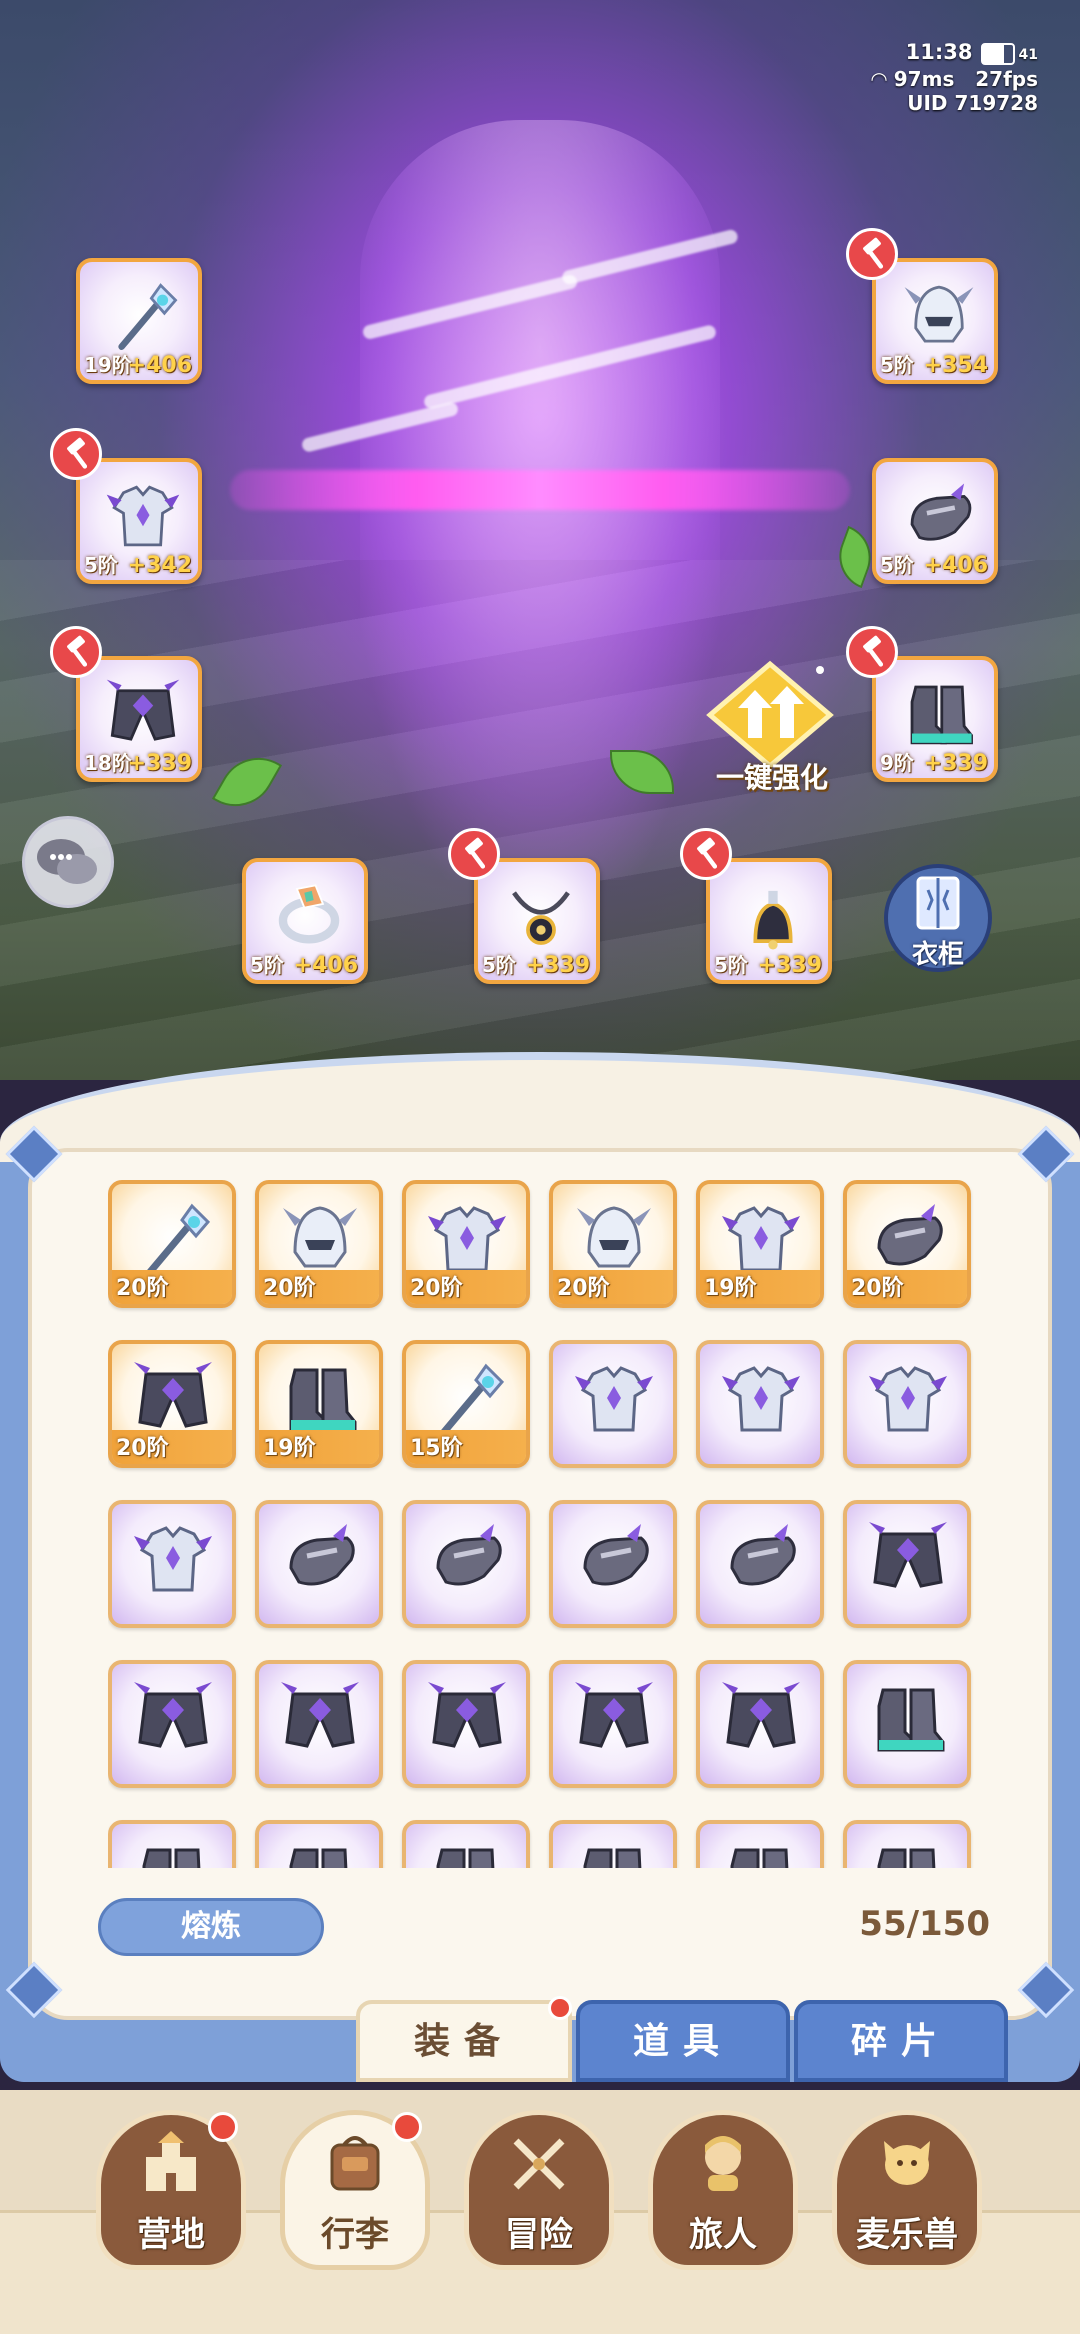 The image size is (1080, 2334). Describe the element at coordinates (68, 862) in the screenshot. I see `chat-button` at that location.